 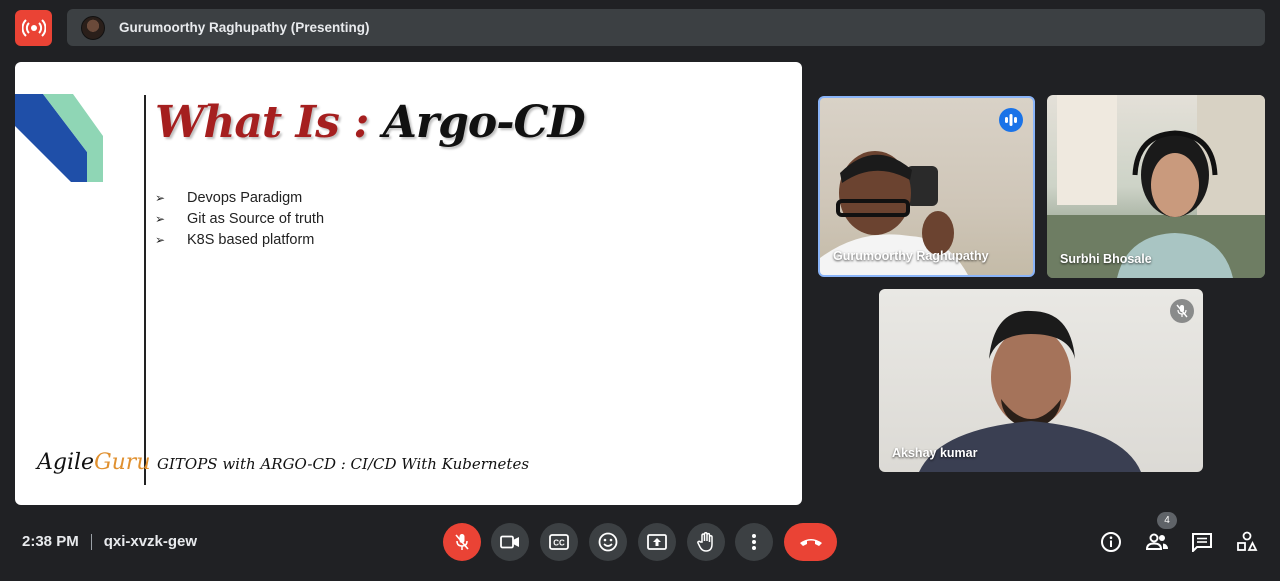 What do you see at coordinates (150, 541) in the screenshot?
I see `meeting-code: qxi-xvzk-gew` at bounding box center [150, 541].